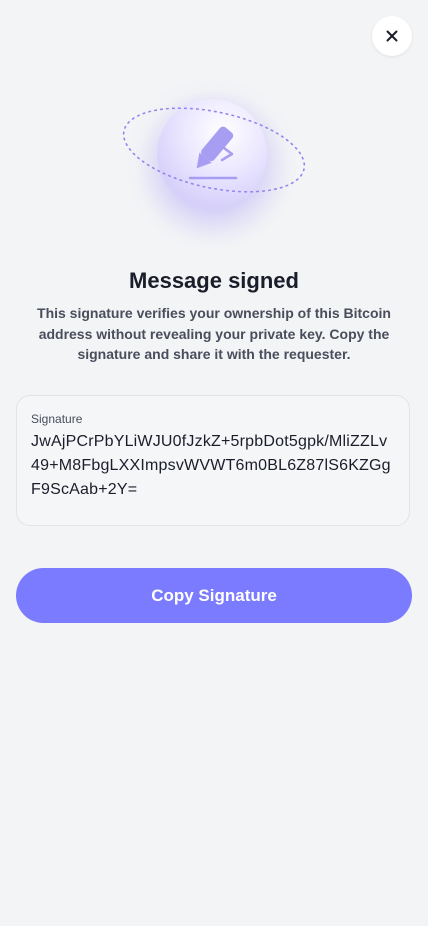 The height and width of the screenshot is (926, 428). I want to click on hero-illustration, so click(214, 168).